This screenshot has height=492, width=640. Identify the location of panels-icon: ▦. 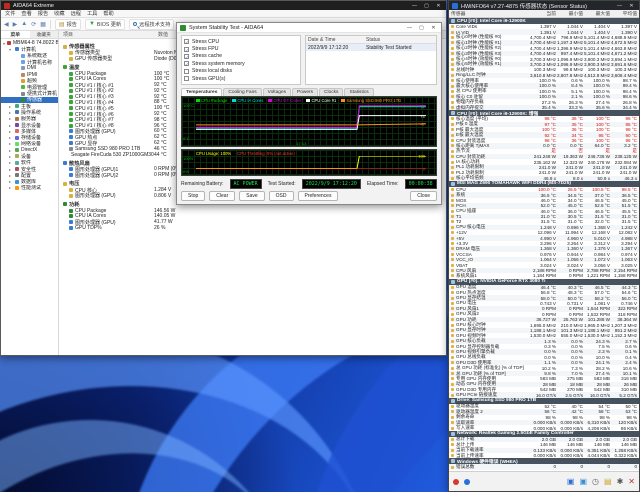
(43, 24).